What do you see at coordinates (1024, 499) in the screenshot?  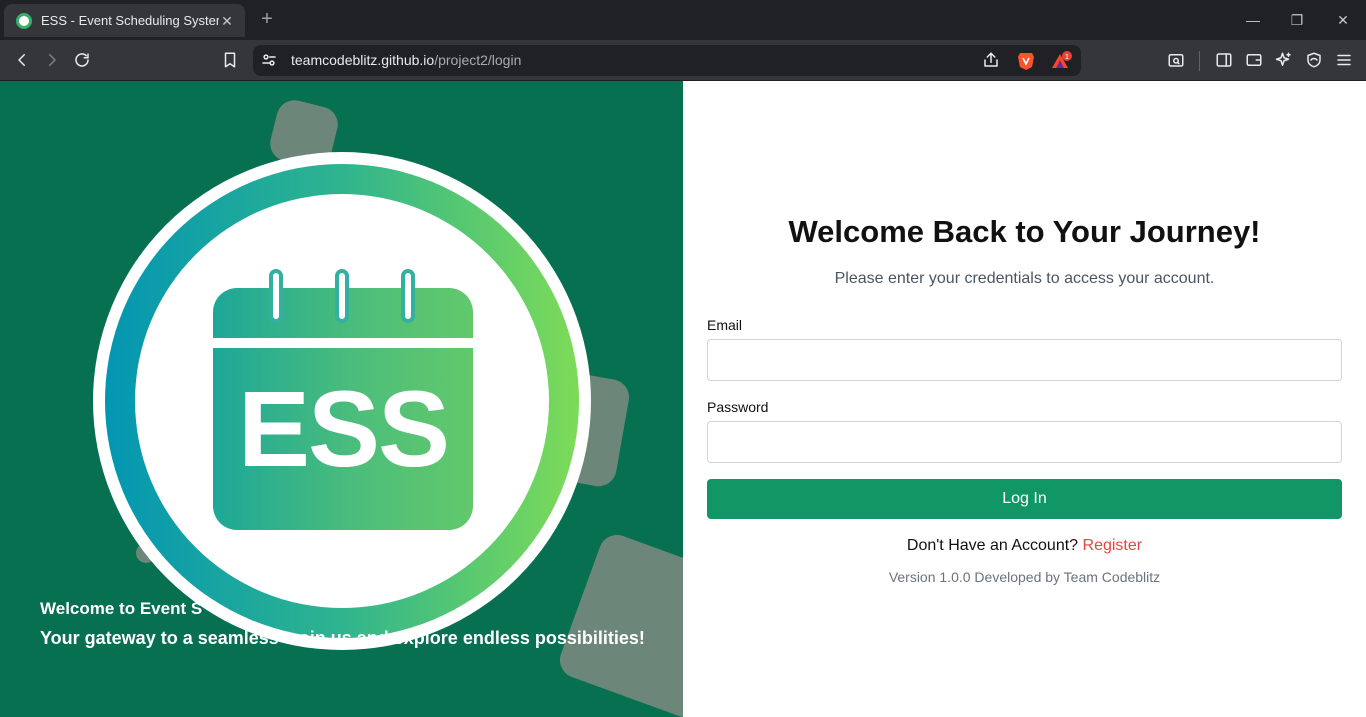 I see `login-button: Log In` at bounding box center [1024, 499].